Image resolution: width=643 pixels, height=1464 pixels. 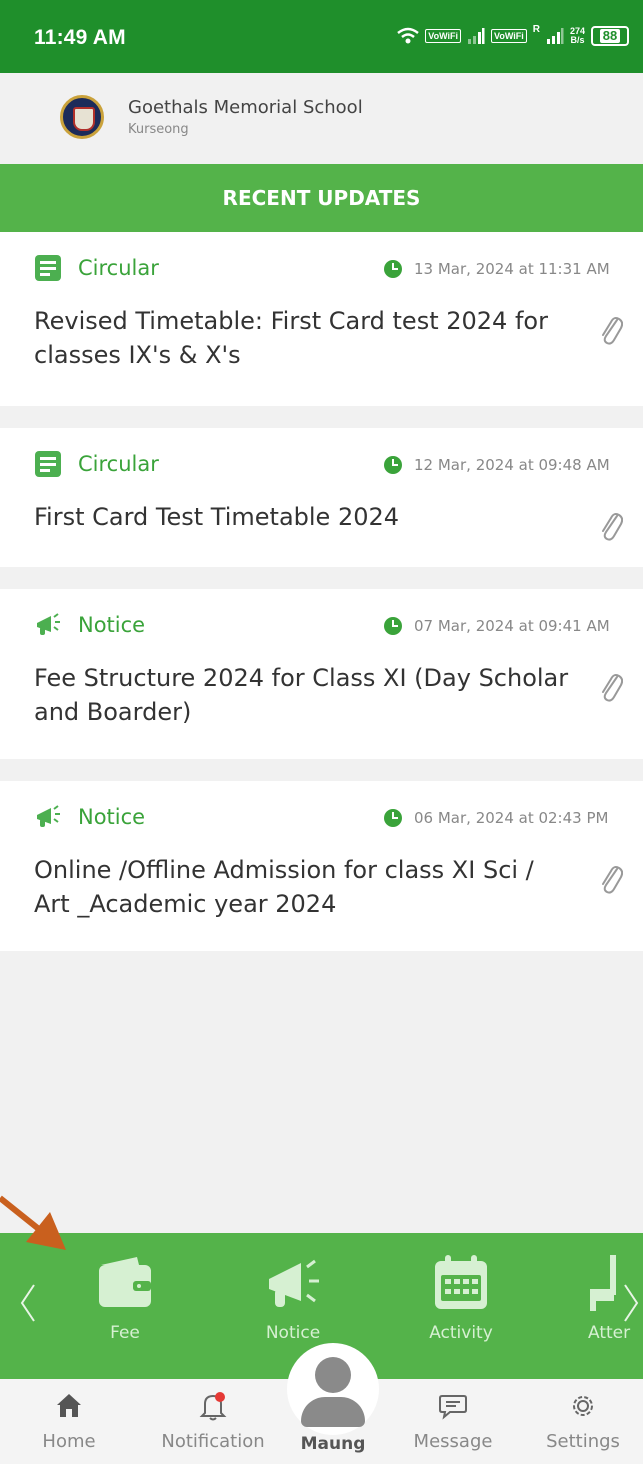 What do you see at coordinates (583, 1441) in the screenshot?
I see `nav-label: Settings` at bounding box center [583, 1441].